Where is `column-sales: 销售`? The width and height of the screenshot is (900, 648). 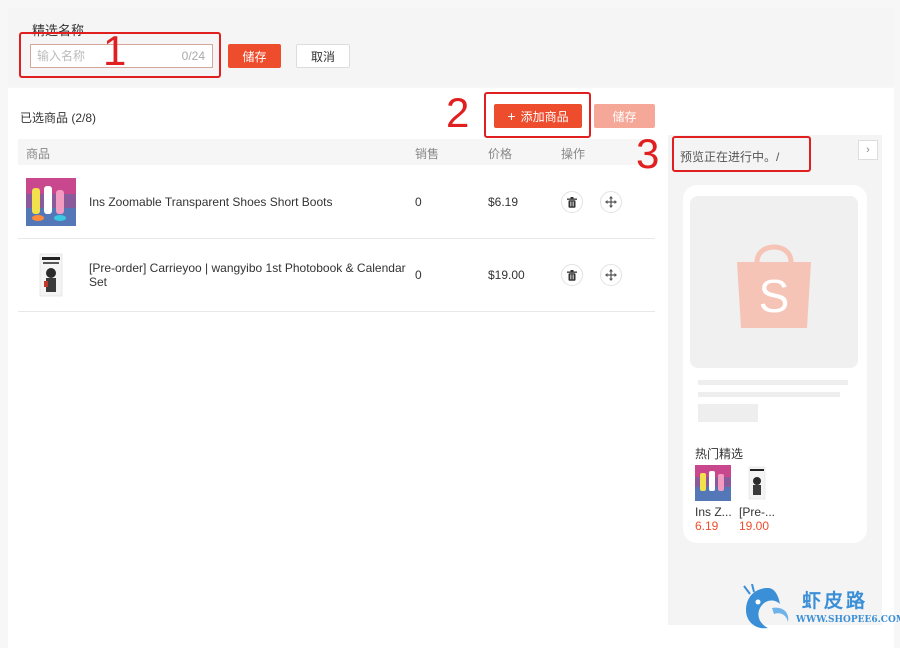
column-sales: 销售 is located at coordinates (427, 154).